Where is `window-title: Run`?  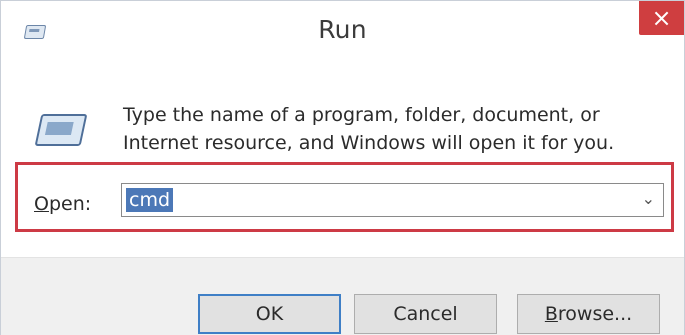 window-title: Run is located at coordinates (342, 29).